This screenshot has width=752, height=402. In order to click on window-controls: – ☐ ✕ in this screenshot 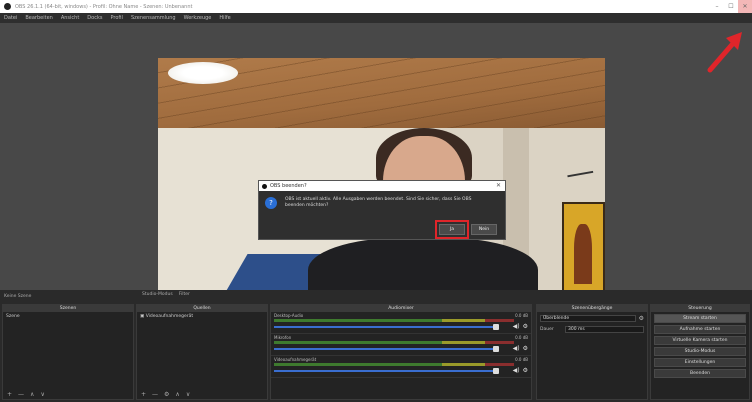, I will do `click(731, 6)`.